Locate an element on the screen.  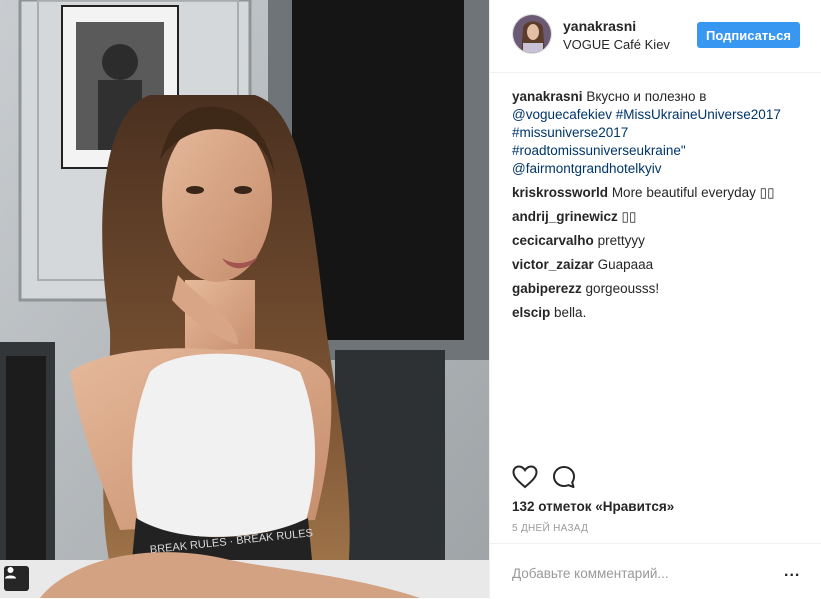
comment-text: ▯▯ is located at coordinates (629, 216).